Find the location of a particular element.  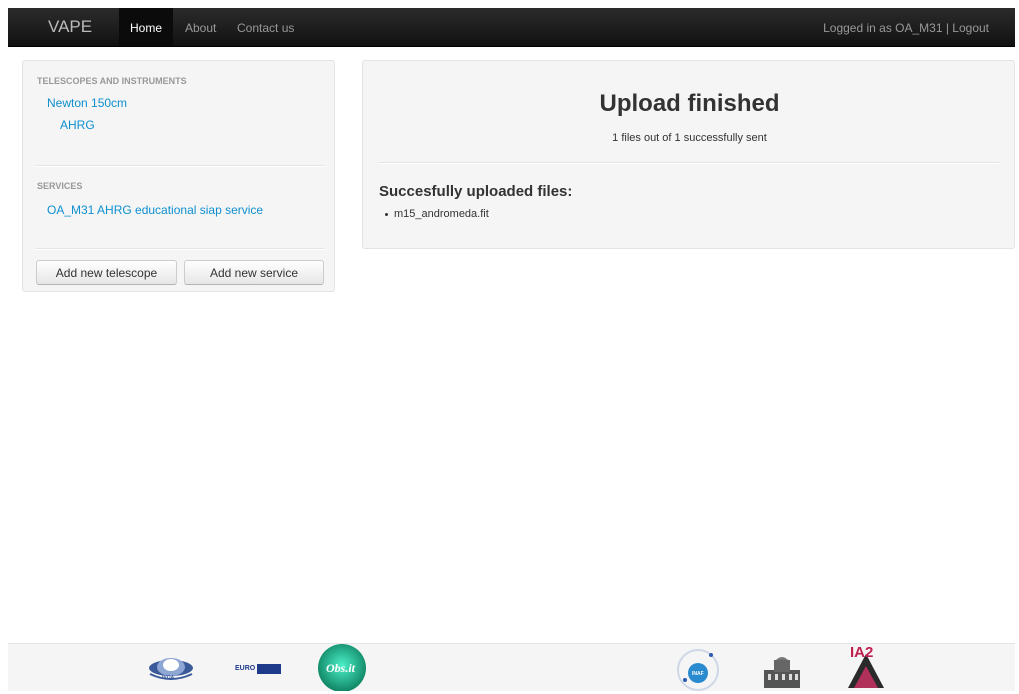

telescope-link-newton: Newton 150cm is located at coordinates (87, 103).